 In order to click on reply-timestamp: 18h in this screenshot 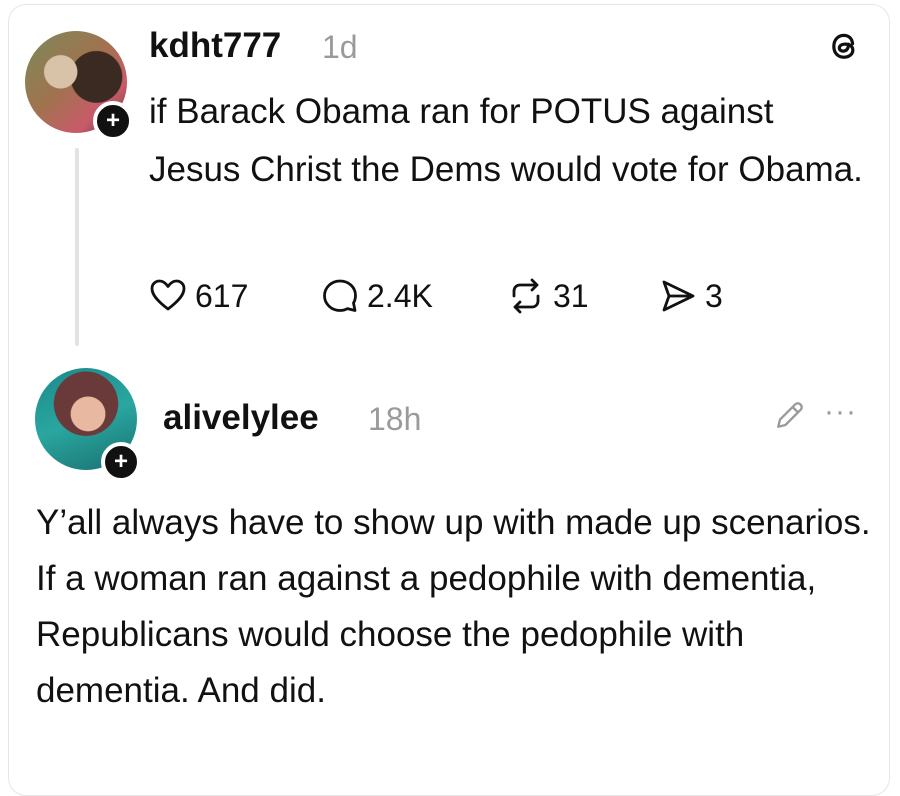, I will do `click(395, 419)`.